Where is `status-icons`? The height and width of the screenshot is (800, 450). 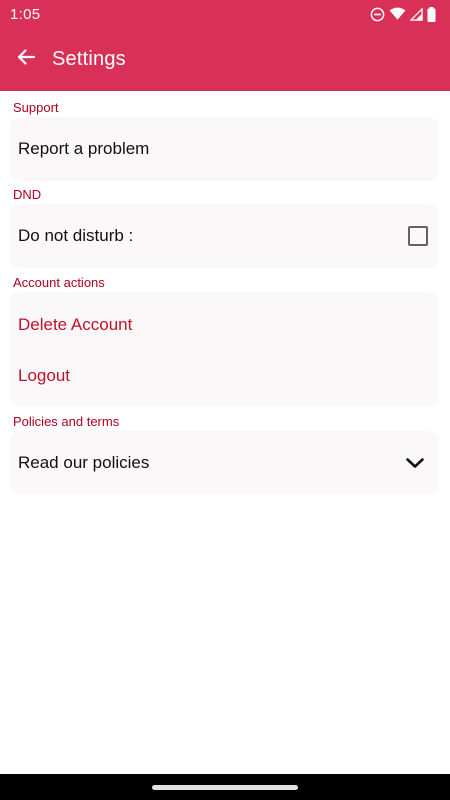 status-icons is located at coordinates (403, 14).